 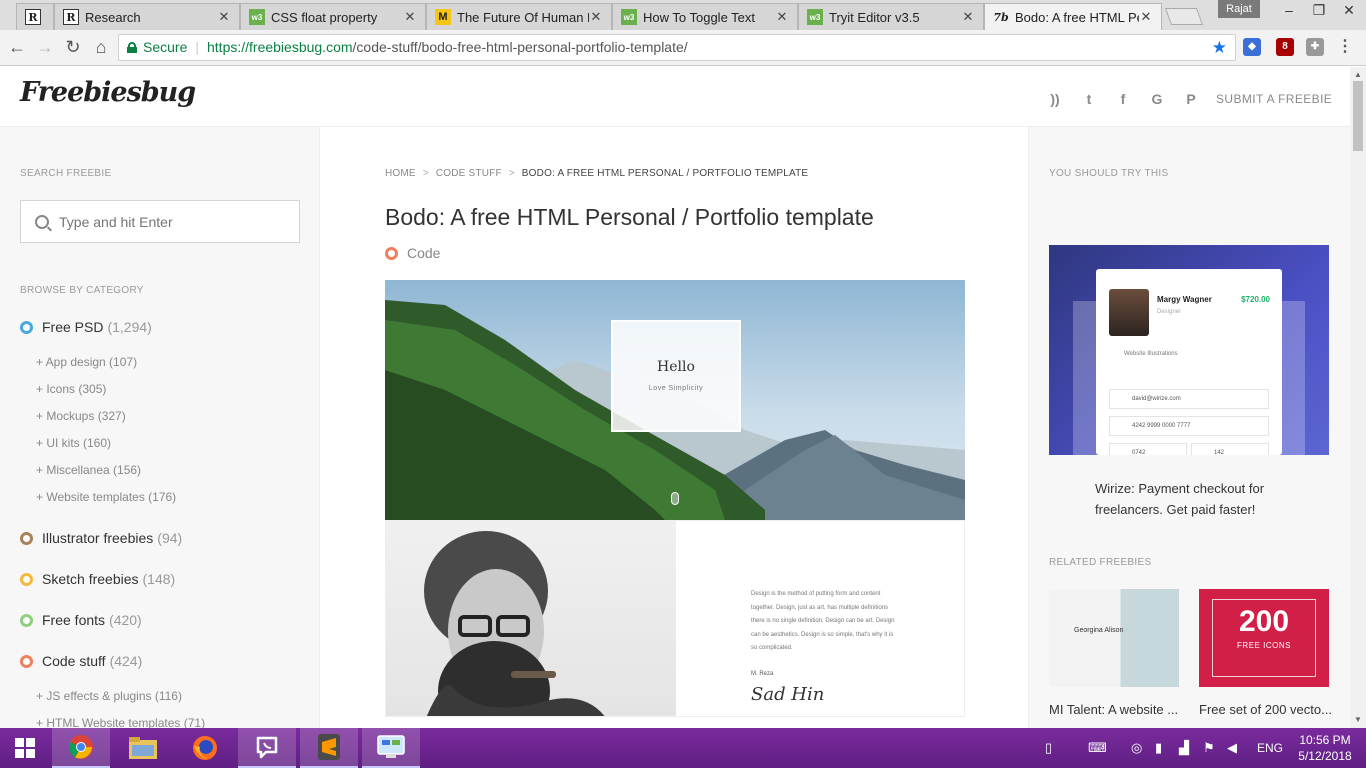 What do you see at coordinates (108, 92) in the screenshot?
I see `site-logo: Freebiesbug` at bounding box center [108, 92].